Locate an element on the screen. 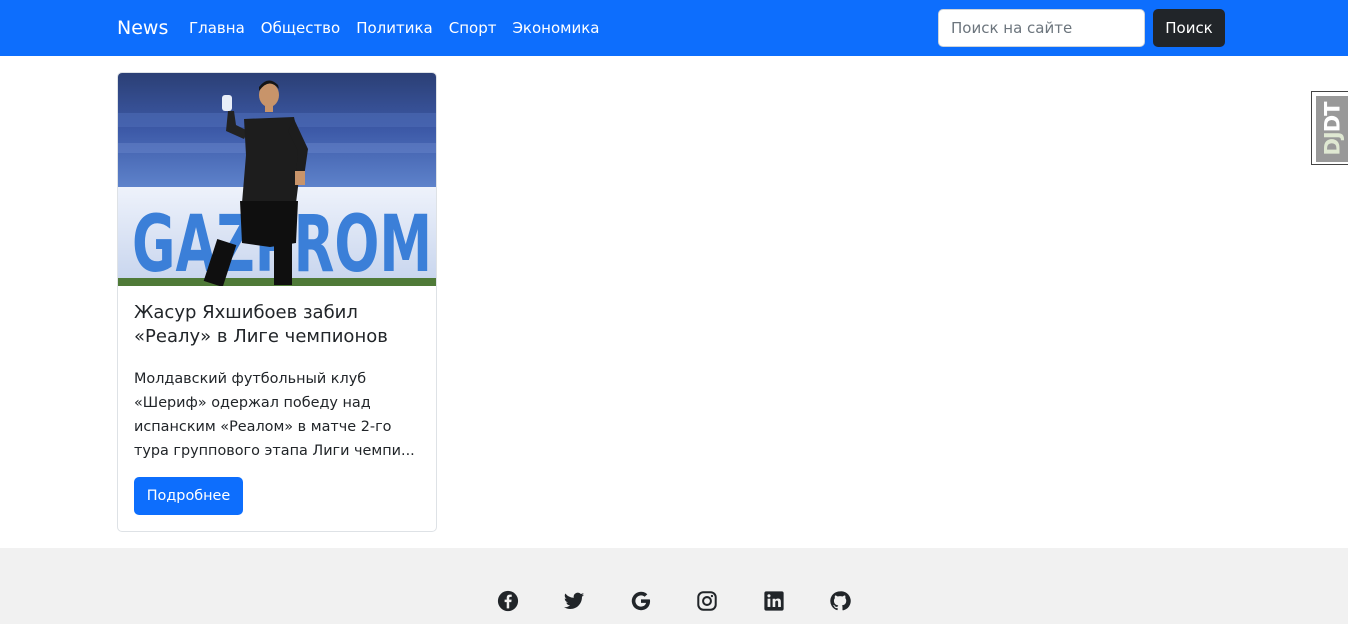 This screenshot has width=1348, height=624. github-icon is located at coordinates (840, 601).